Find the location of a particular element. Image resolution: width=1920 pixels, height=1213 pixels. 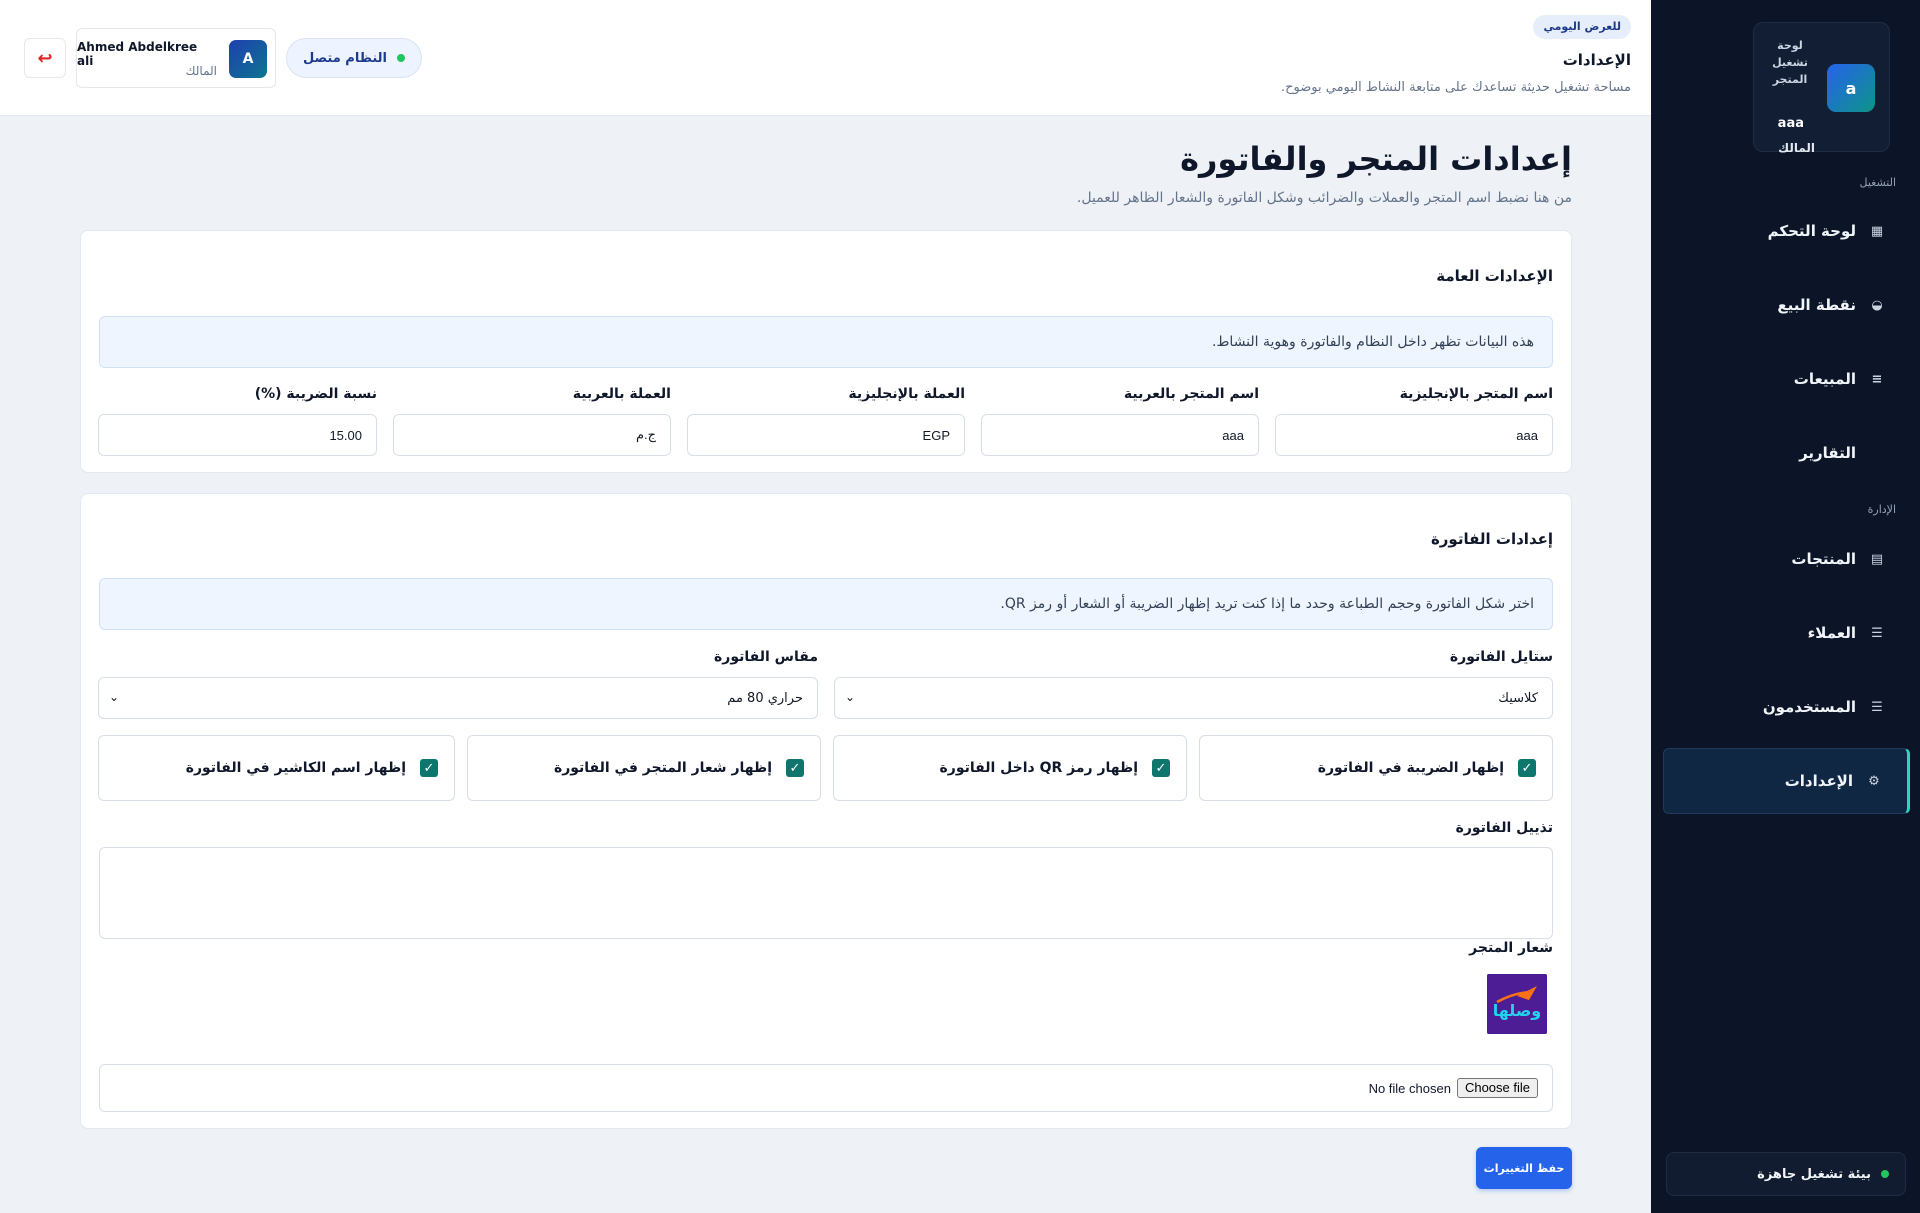

system-status-label: النظام متصل is located at coordinates (345, 58).